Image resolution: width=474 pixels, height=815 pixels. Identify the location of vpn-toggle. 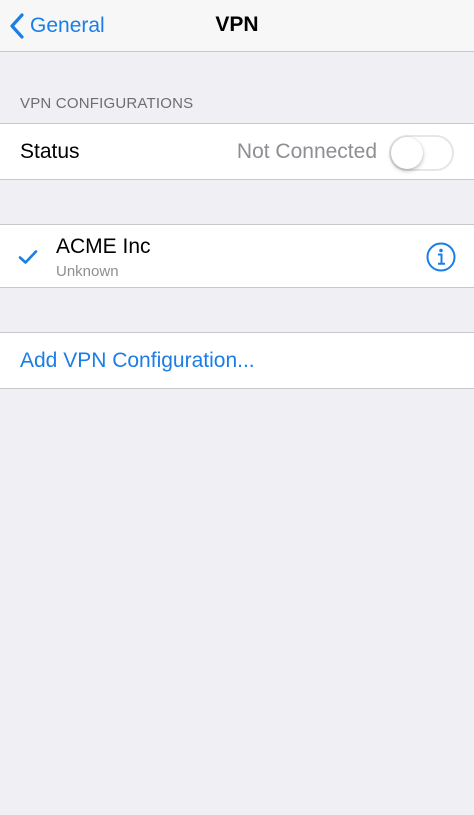
(421, 153).